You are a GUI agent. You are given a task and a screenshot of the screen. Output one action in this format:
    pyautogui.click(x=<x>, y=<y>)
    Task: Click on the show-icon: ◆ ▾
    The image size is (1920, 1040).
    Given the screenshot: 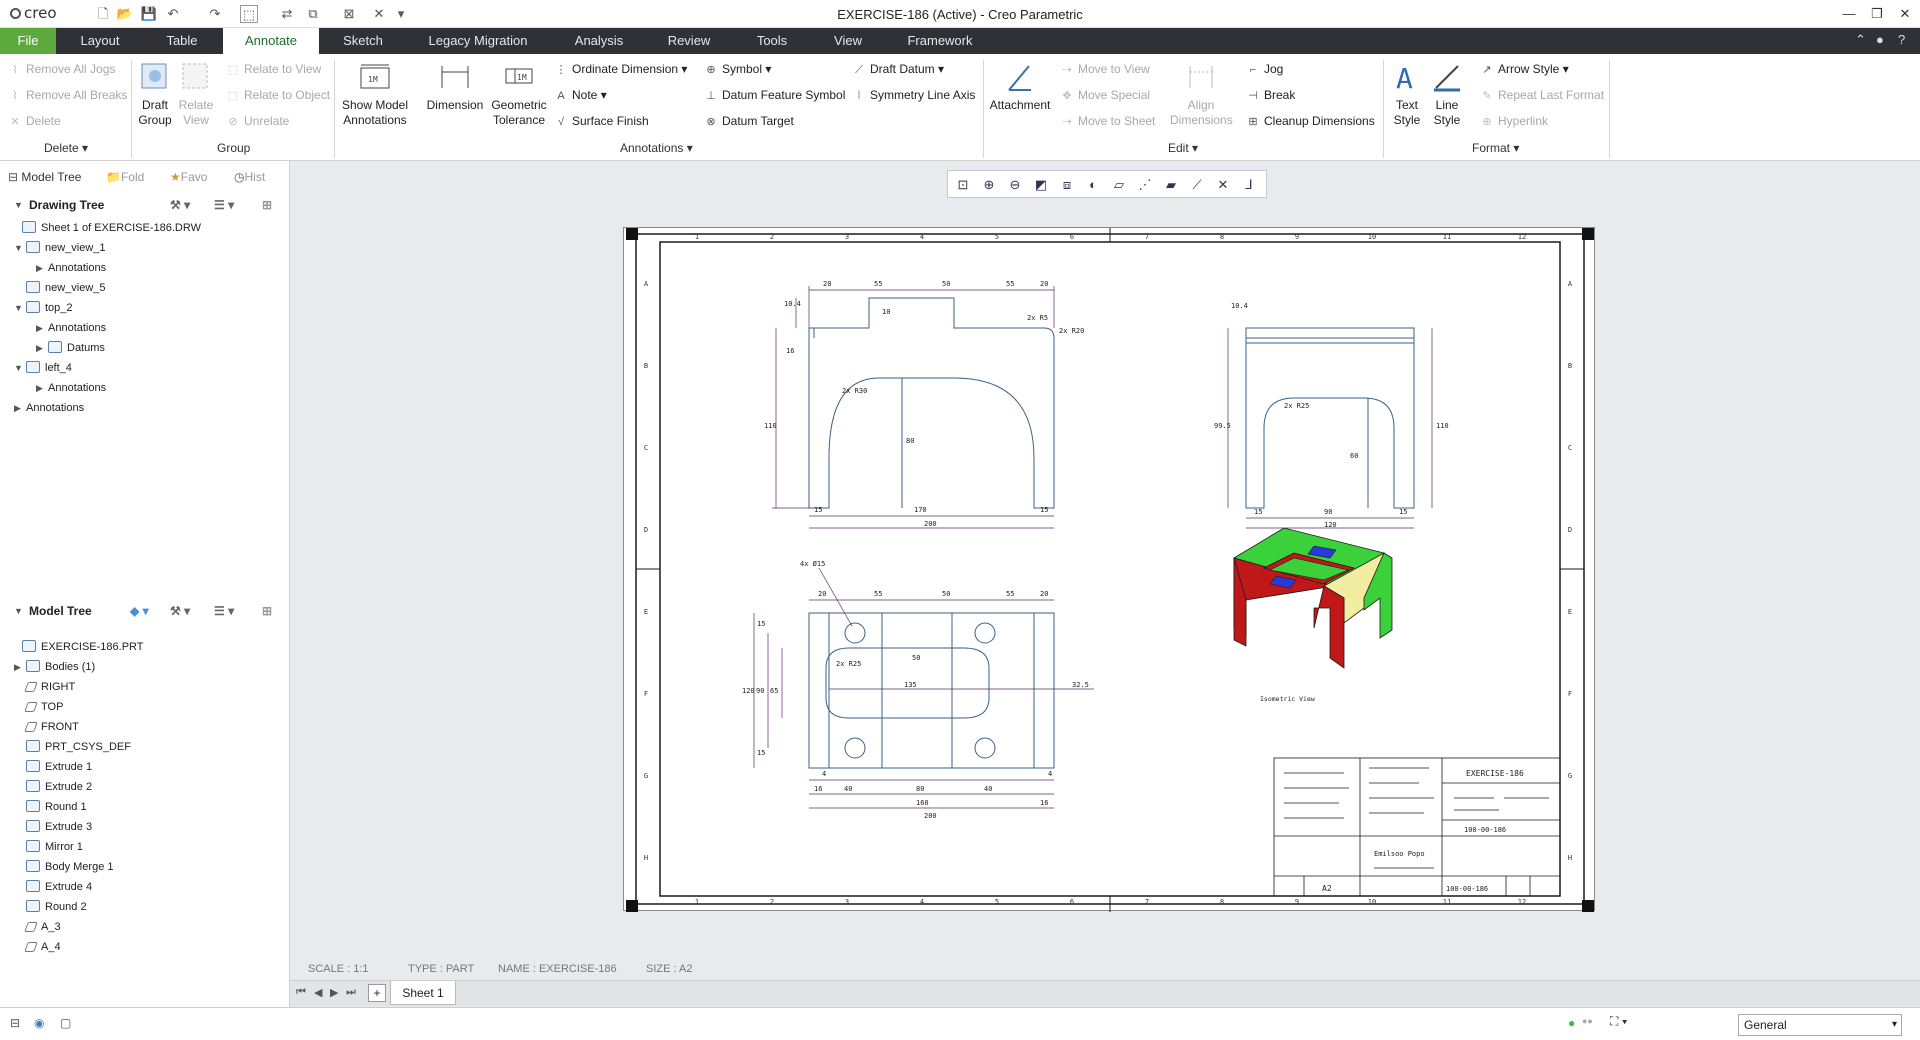 What is the action you would take?
    pyautogui.click(x=139, y=611)
    